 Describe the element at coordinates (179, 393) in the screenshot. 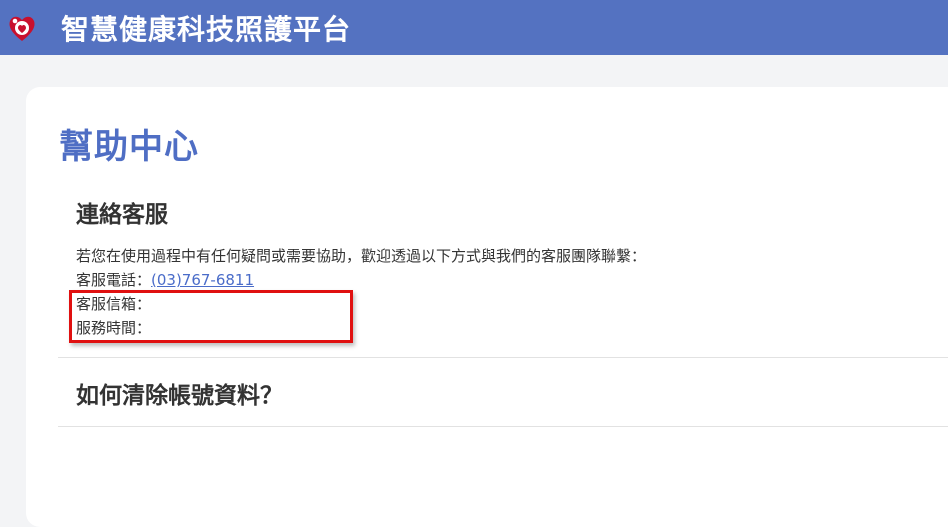

I see `faq-clear-account-data-heading: 如何清除帳號資料？` at that location.